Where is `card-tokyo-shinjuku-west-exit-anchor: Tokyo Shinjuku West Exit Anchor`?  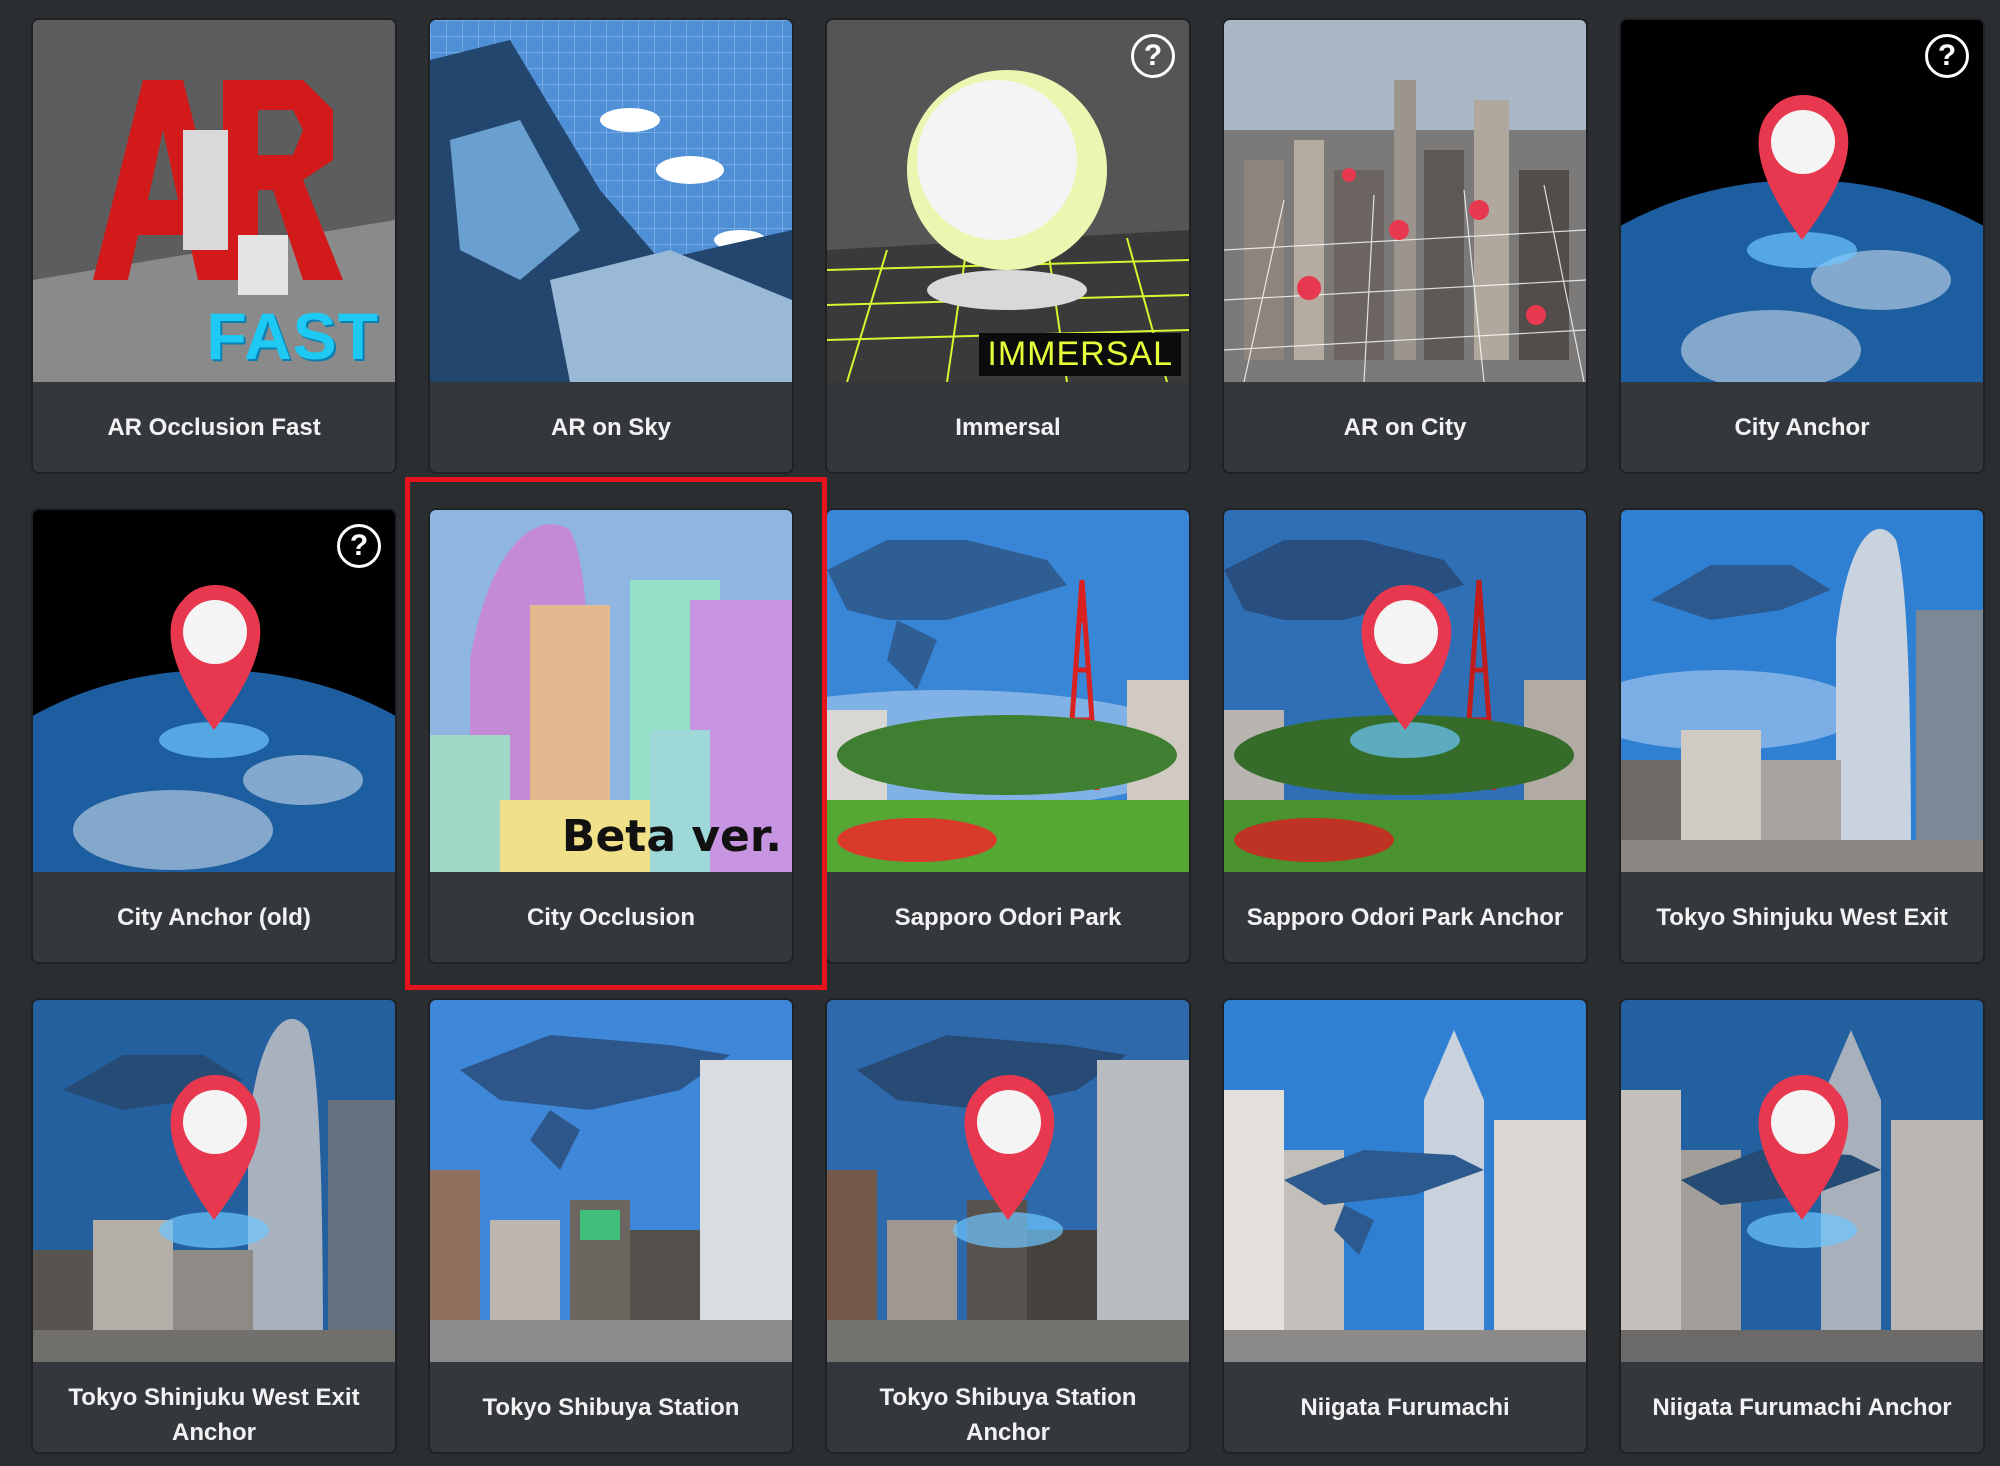
card-tokyo-shinjuku-west-exit-anchor: Tokyo Shinjuku West Exit Anchor is located at coordinates (214, 1226).